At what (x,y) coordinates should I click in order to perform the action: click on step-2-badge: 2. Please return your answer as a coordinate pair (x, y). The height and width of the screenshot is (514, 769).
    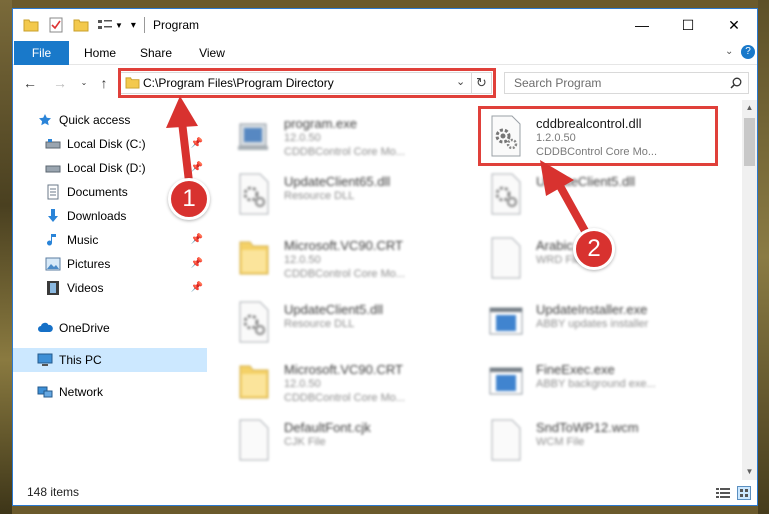
    Looking at the image, I should click on (594, 249).